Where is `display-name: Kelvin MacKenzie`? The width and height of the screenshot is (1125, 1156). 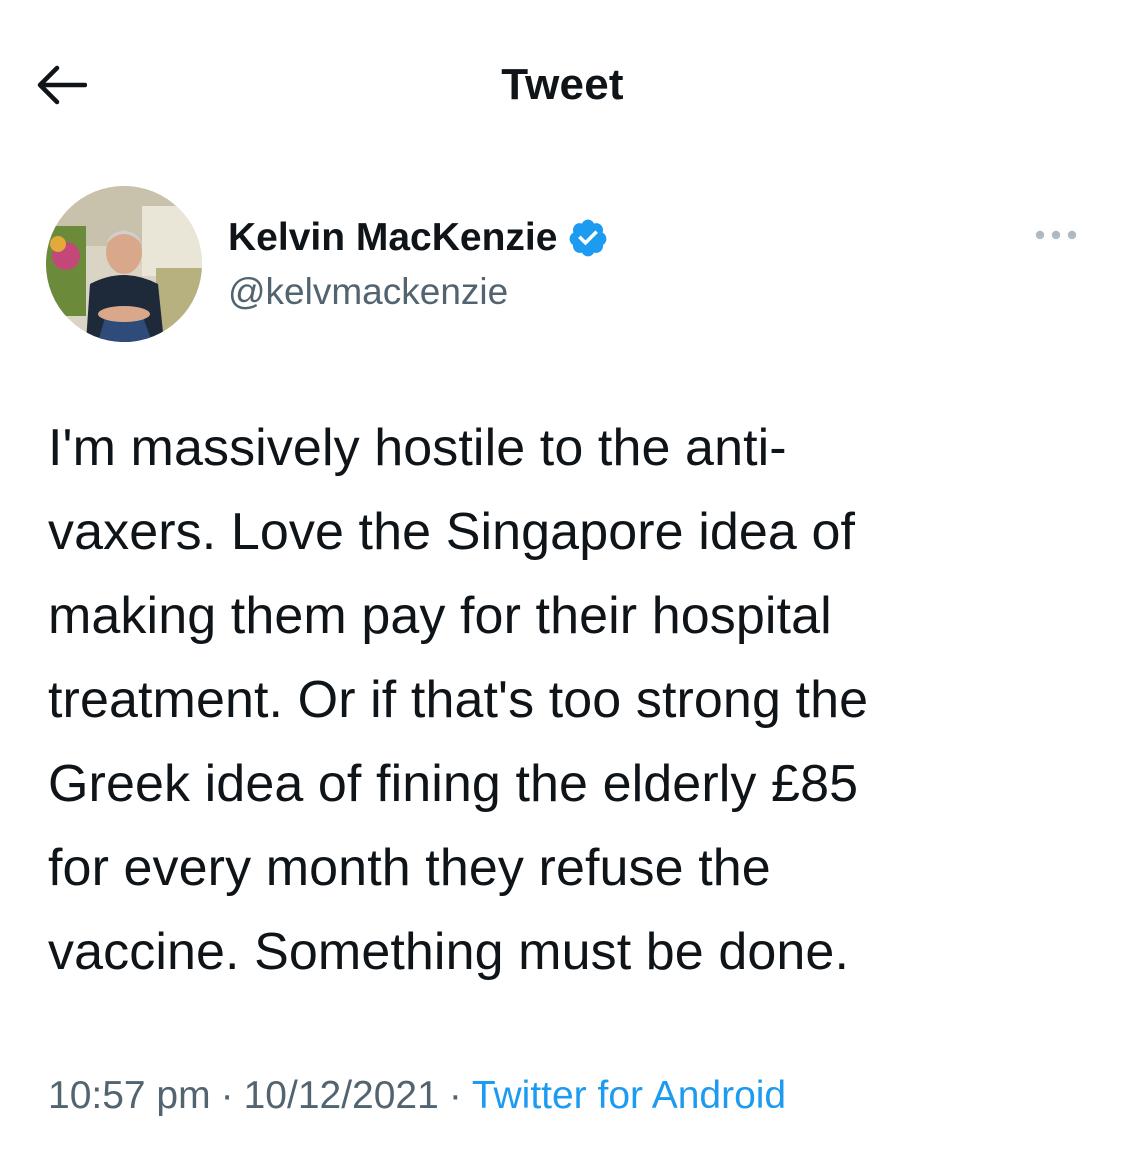 display-name: Kelvin MacKenzie is located at coordinates (392, 238).